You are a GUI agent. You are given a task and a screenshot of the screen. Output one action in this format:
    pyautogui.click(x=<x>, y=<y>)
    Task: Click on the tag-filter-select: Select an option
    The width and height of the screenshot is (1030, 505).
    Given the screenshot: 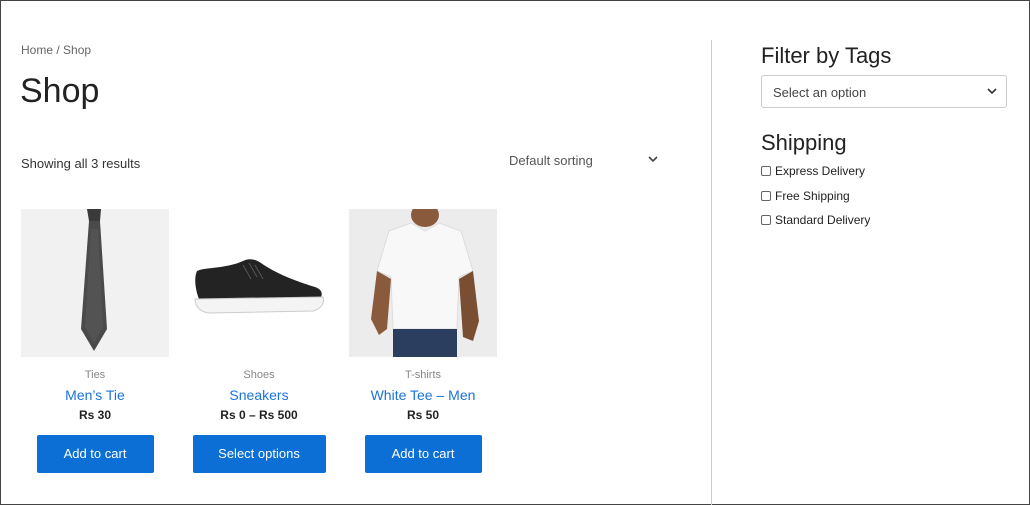 What is the action you would take?
    pyautogui.click(x=884, y=91)
    